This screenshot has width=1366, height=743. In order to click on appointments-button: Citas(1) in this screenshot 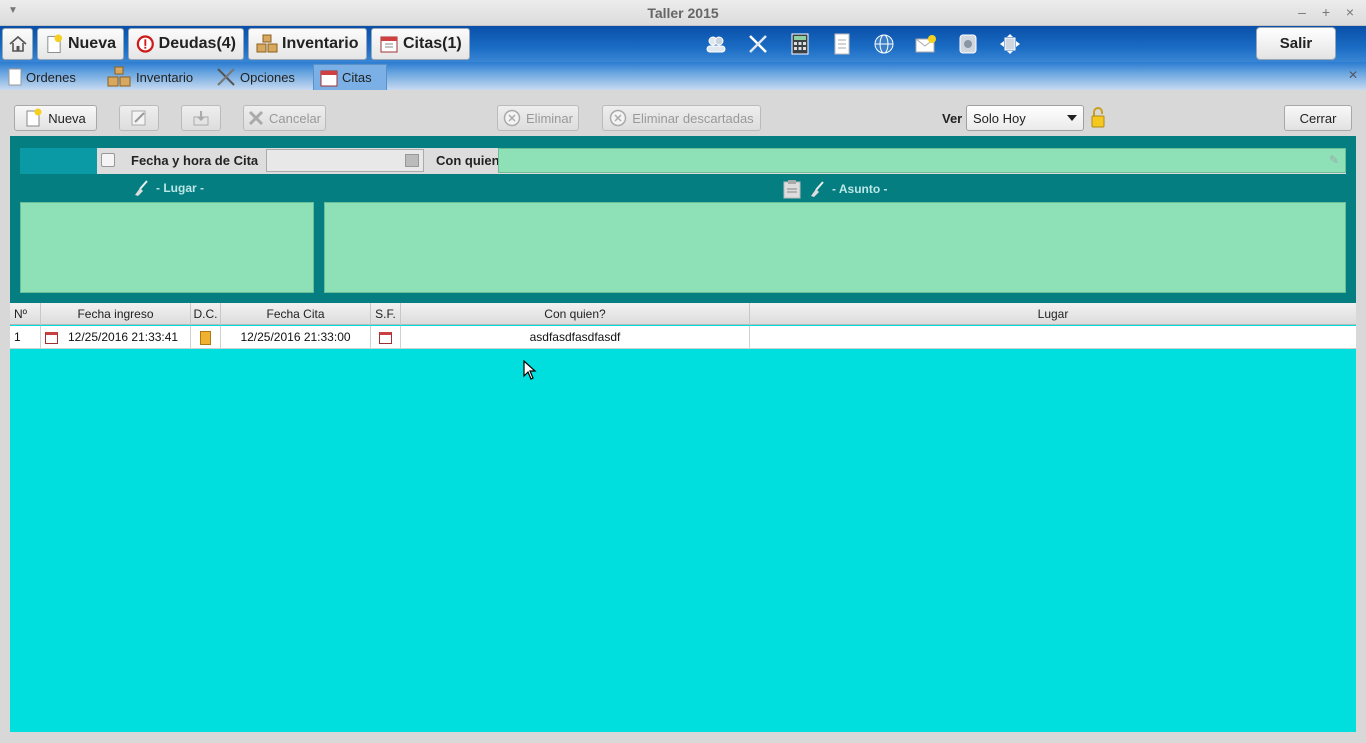, I will do `click(420, 44)`.